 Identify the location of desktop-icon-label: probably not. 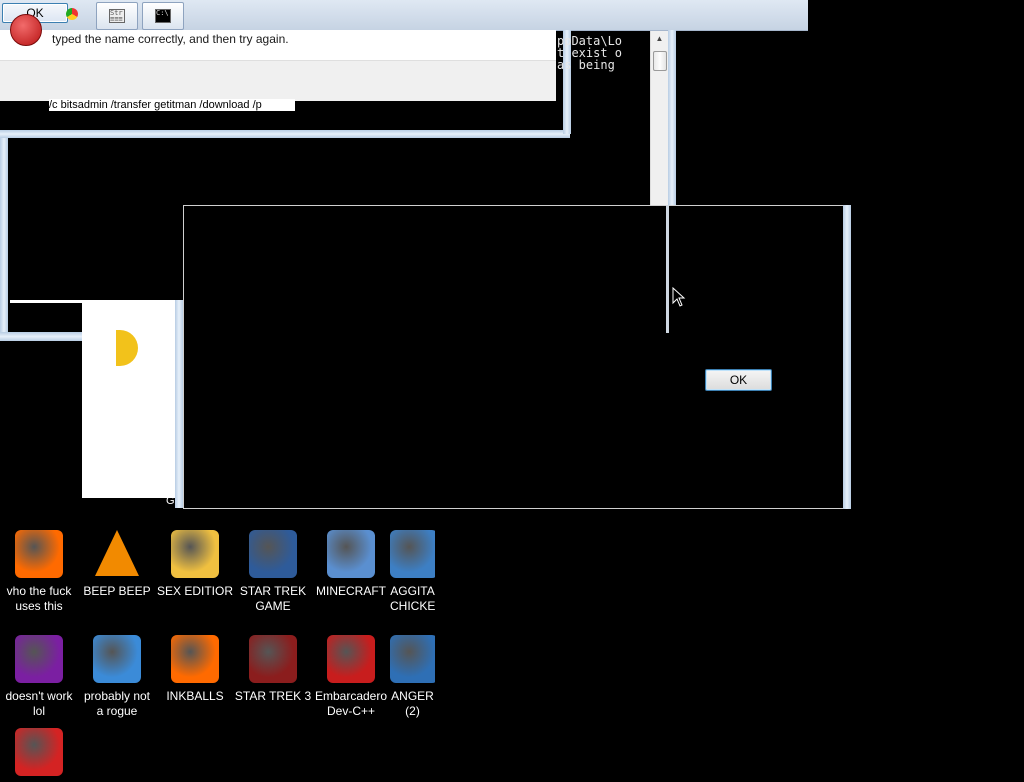
(117, 696).